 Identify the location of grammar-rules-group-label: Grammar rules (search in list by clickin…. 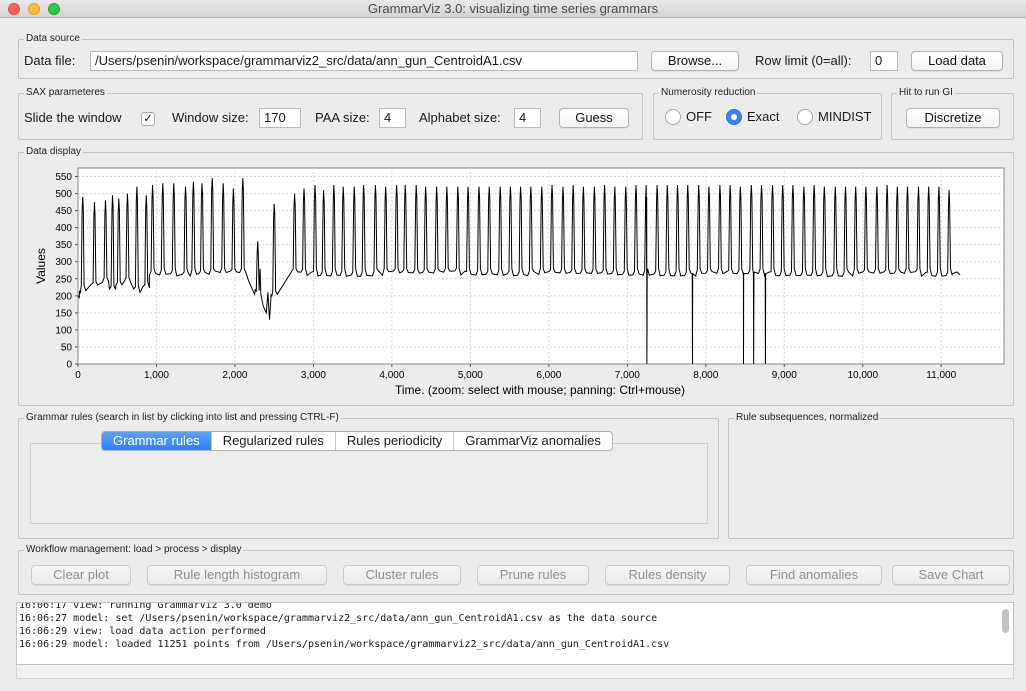
(182, 418).